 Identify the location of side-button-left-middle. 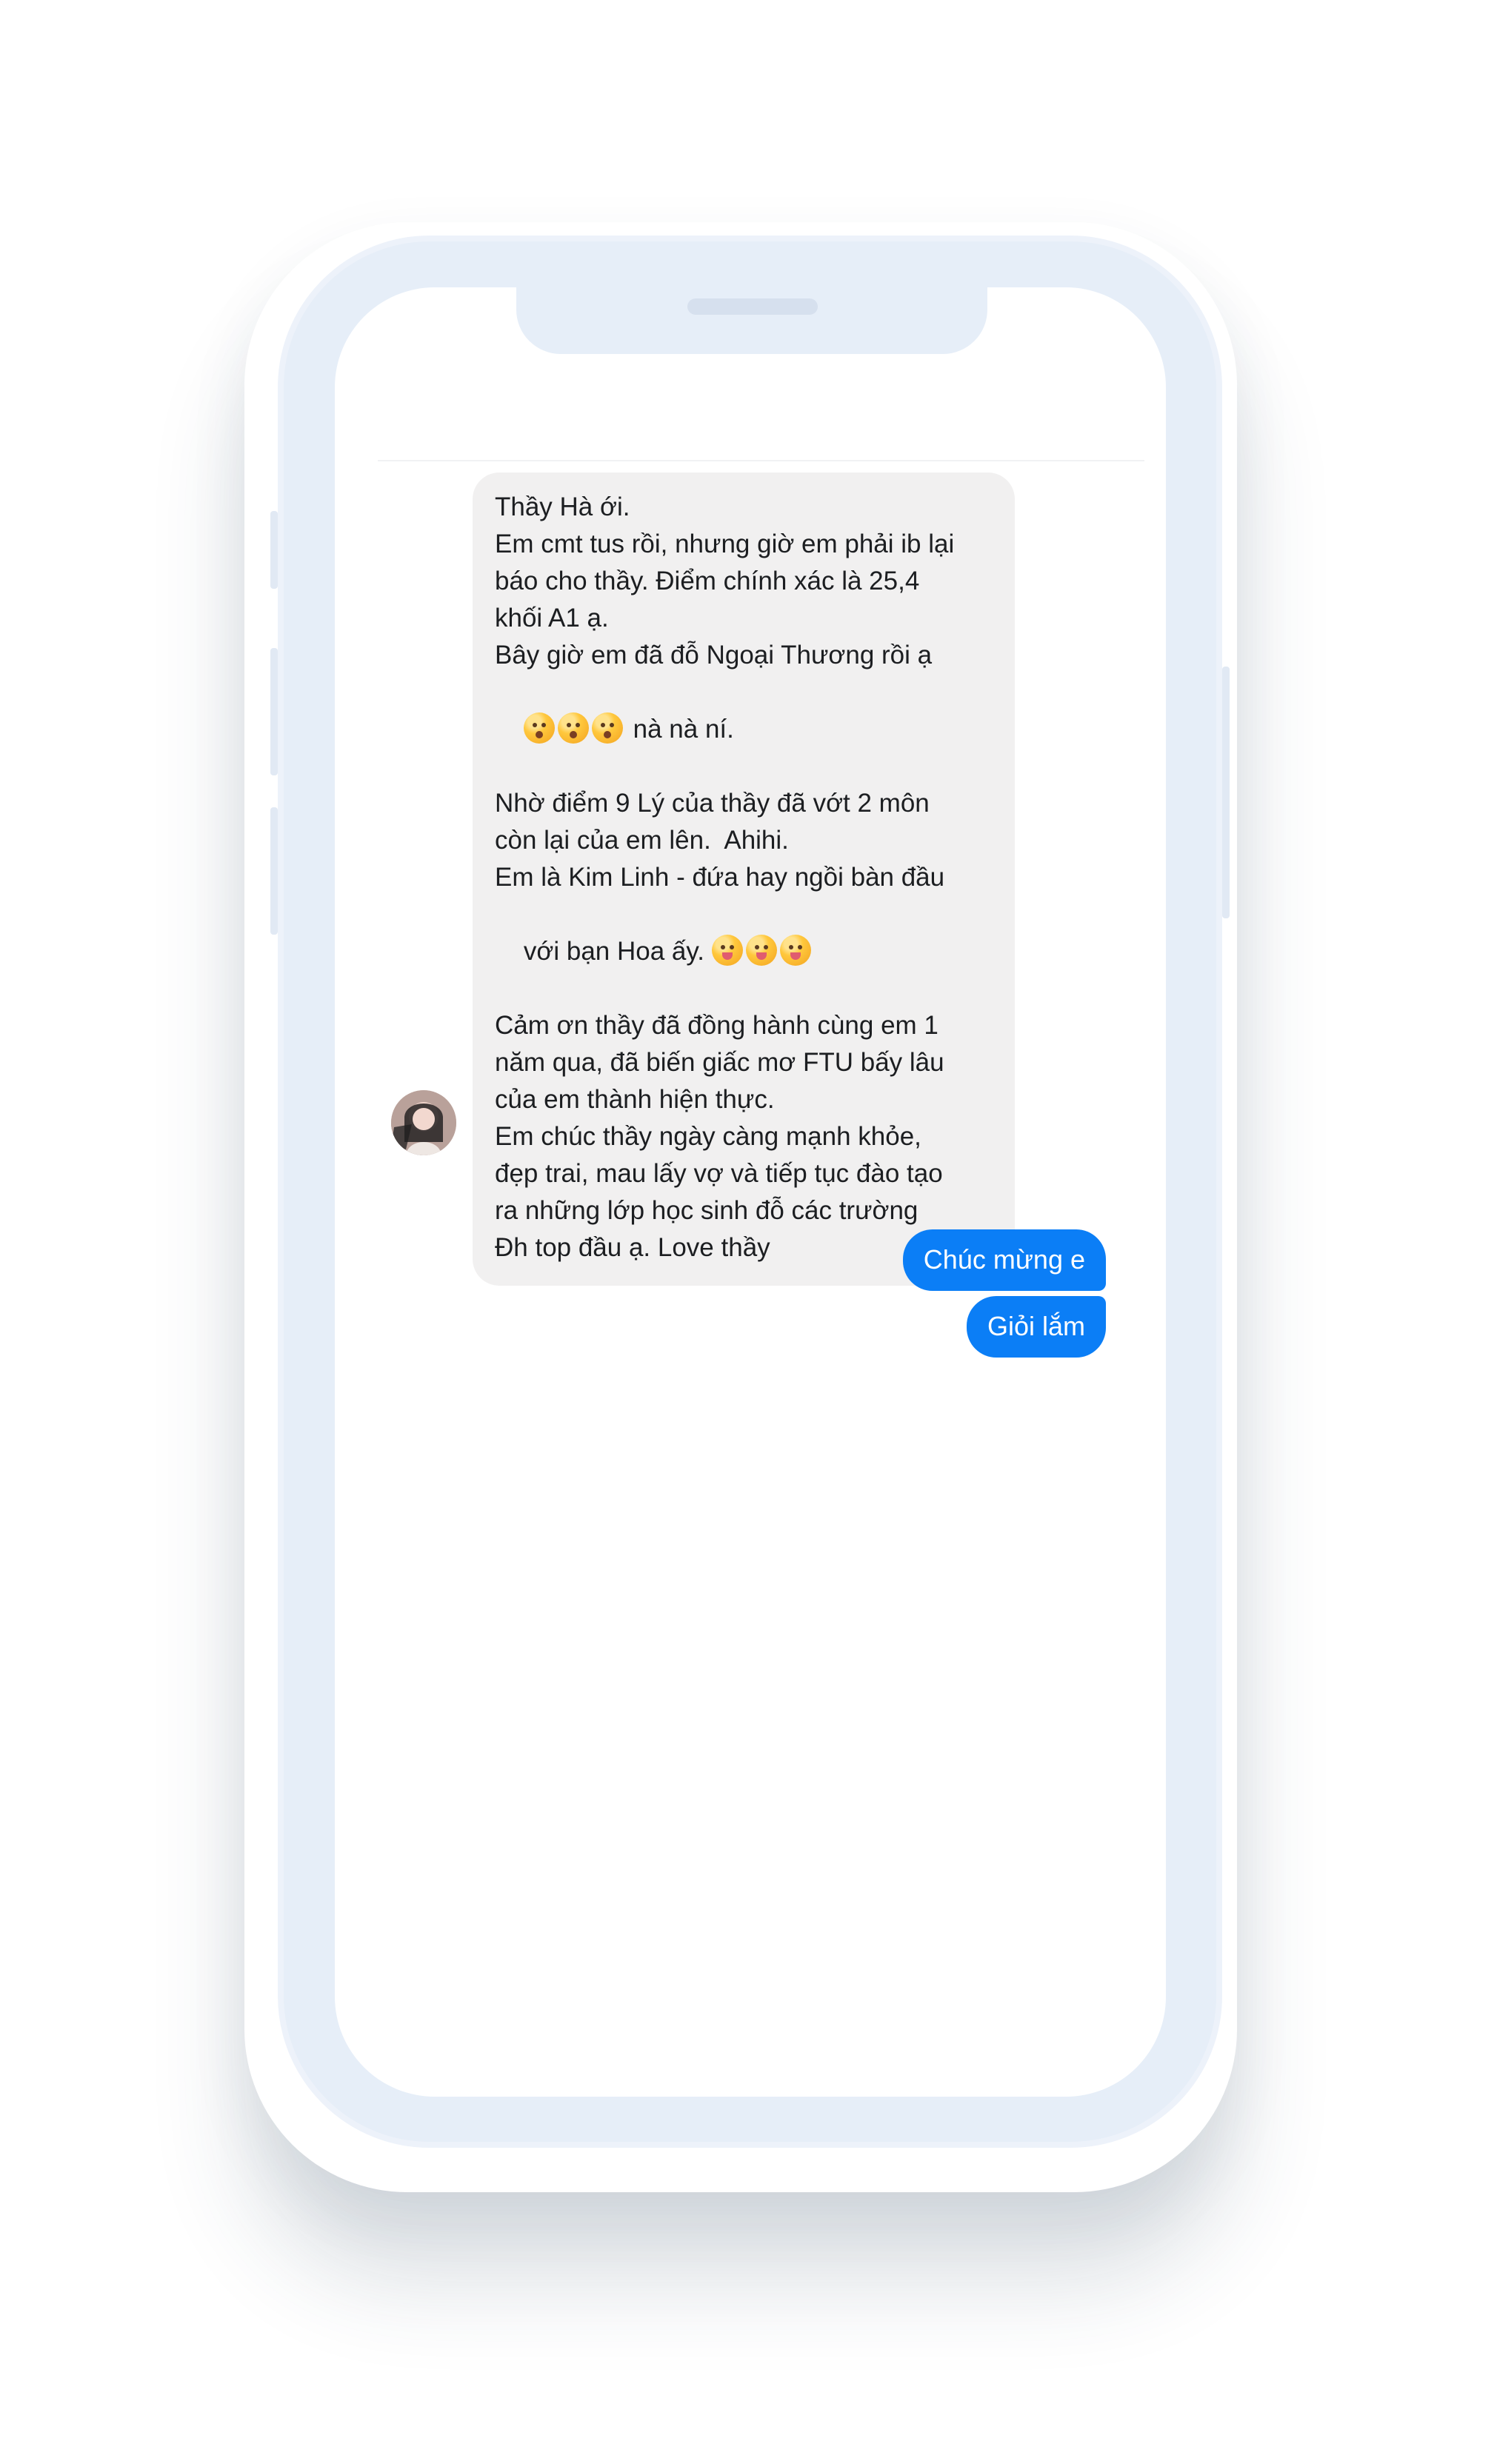
(274, 711).